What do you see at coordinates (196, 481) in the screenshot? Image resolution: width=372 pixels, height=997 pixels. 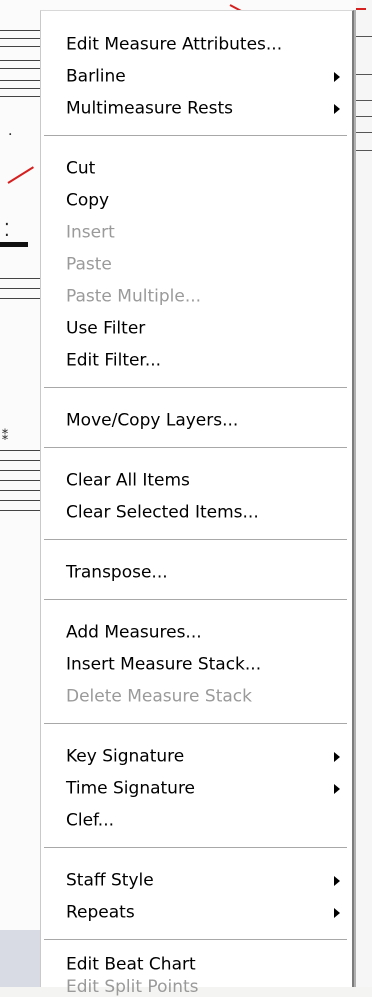 I see `menu-item-clear-all-items: Clear All Items` at bounding box center [196, 481].